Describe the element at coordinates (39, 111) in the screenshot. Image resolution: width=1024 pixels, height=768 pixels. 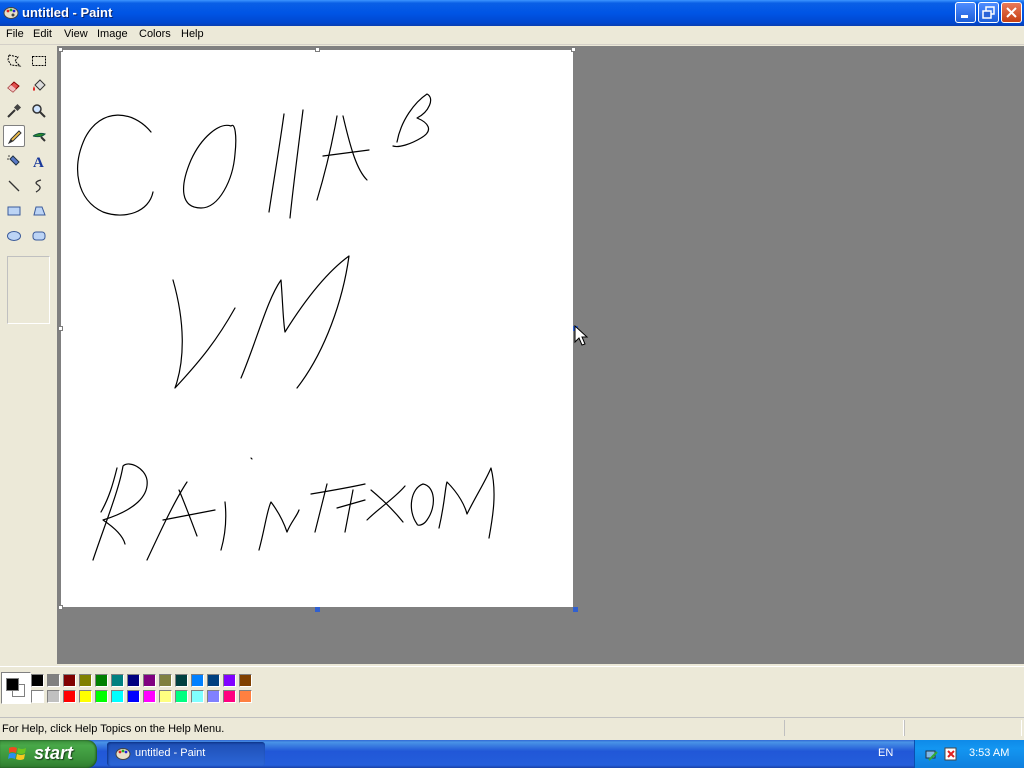
I see `magnifier-tool` at that location.